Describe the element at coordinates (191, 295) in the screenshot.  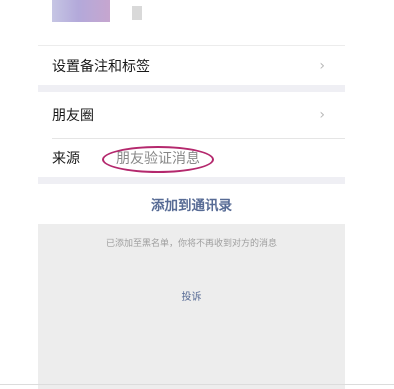
I see `report-link: 投诉` at that location.